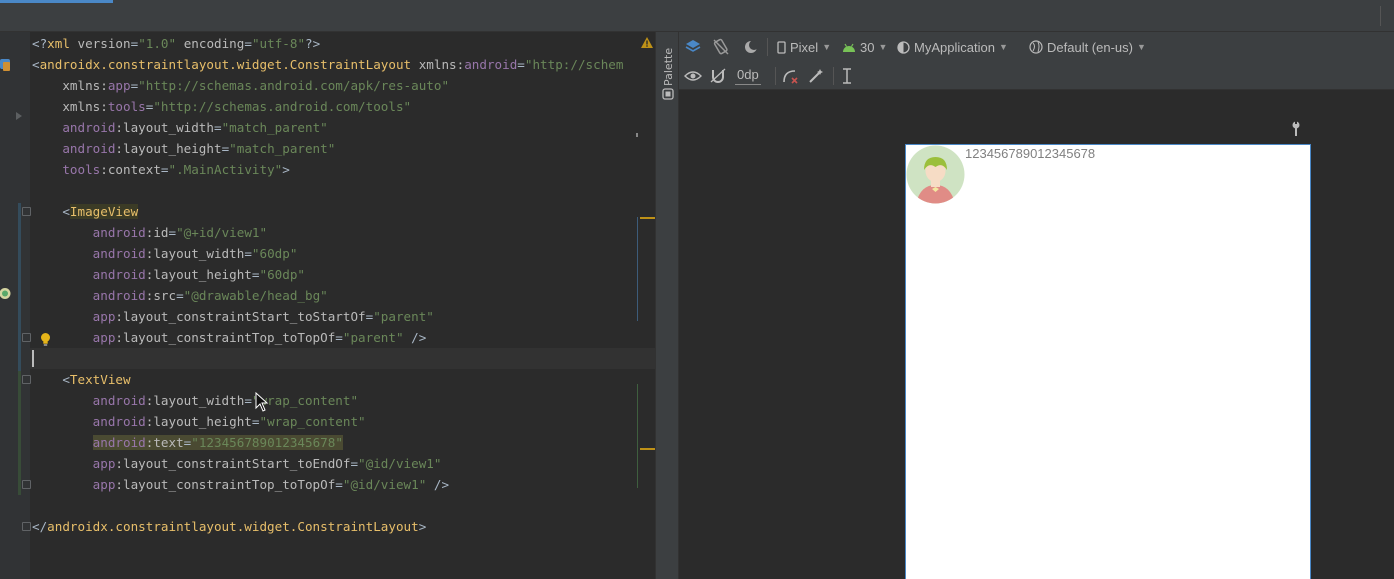 The width and height of the screenshot is (1394, 579). What do you see at coordinates (104, 43) in the screenshot?
I see `code-token: version` at bounding box center [104, 43].